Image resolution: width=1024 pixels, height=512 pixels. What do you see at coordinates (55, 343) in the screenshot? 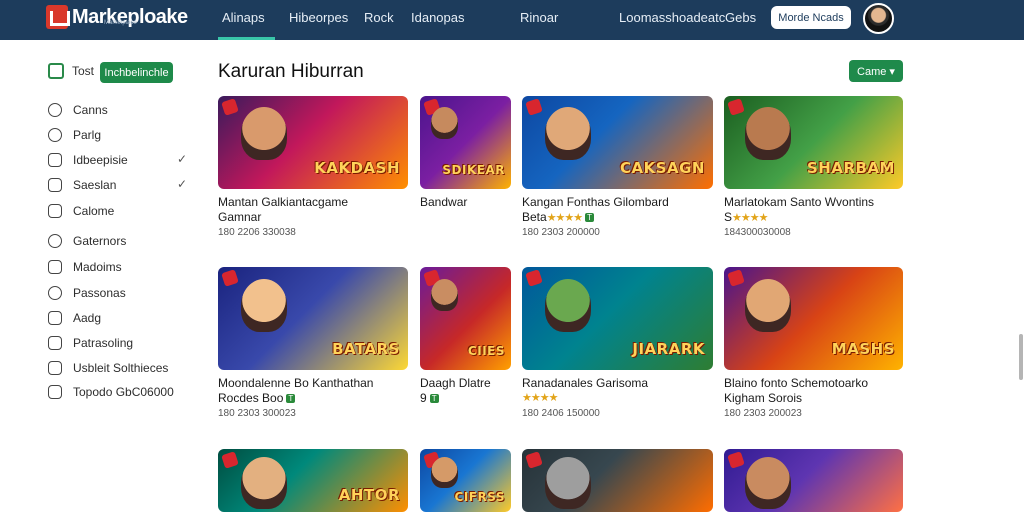
I see `lock-icon` at bounding box center [55, 343].